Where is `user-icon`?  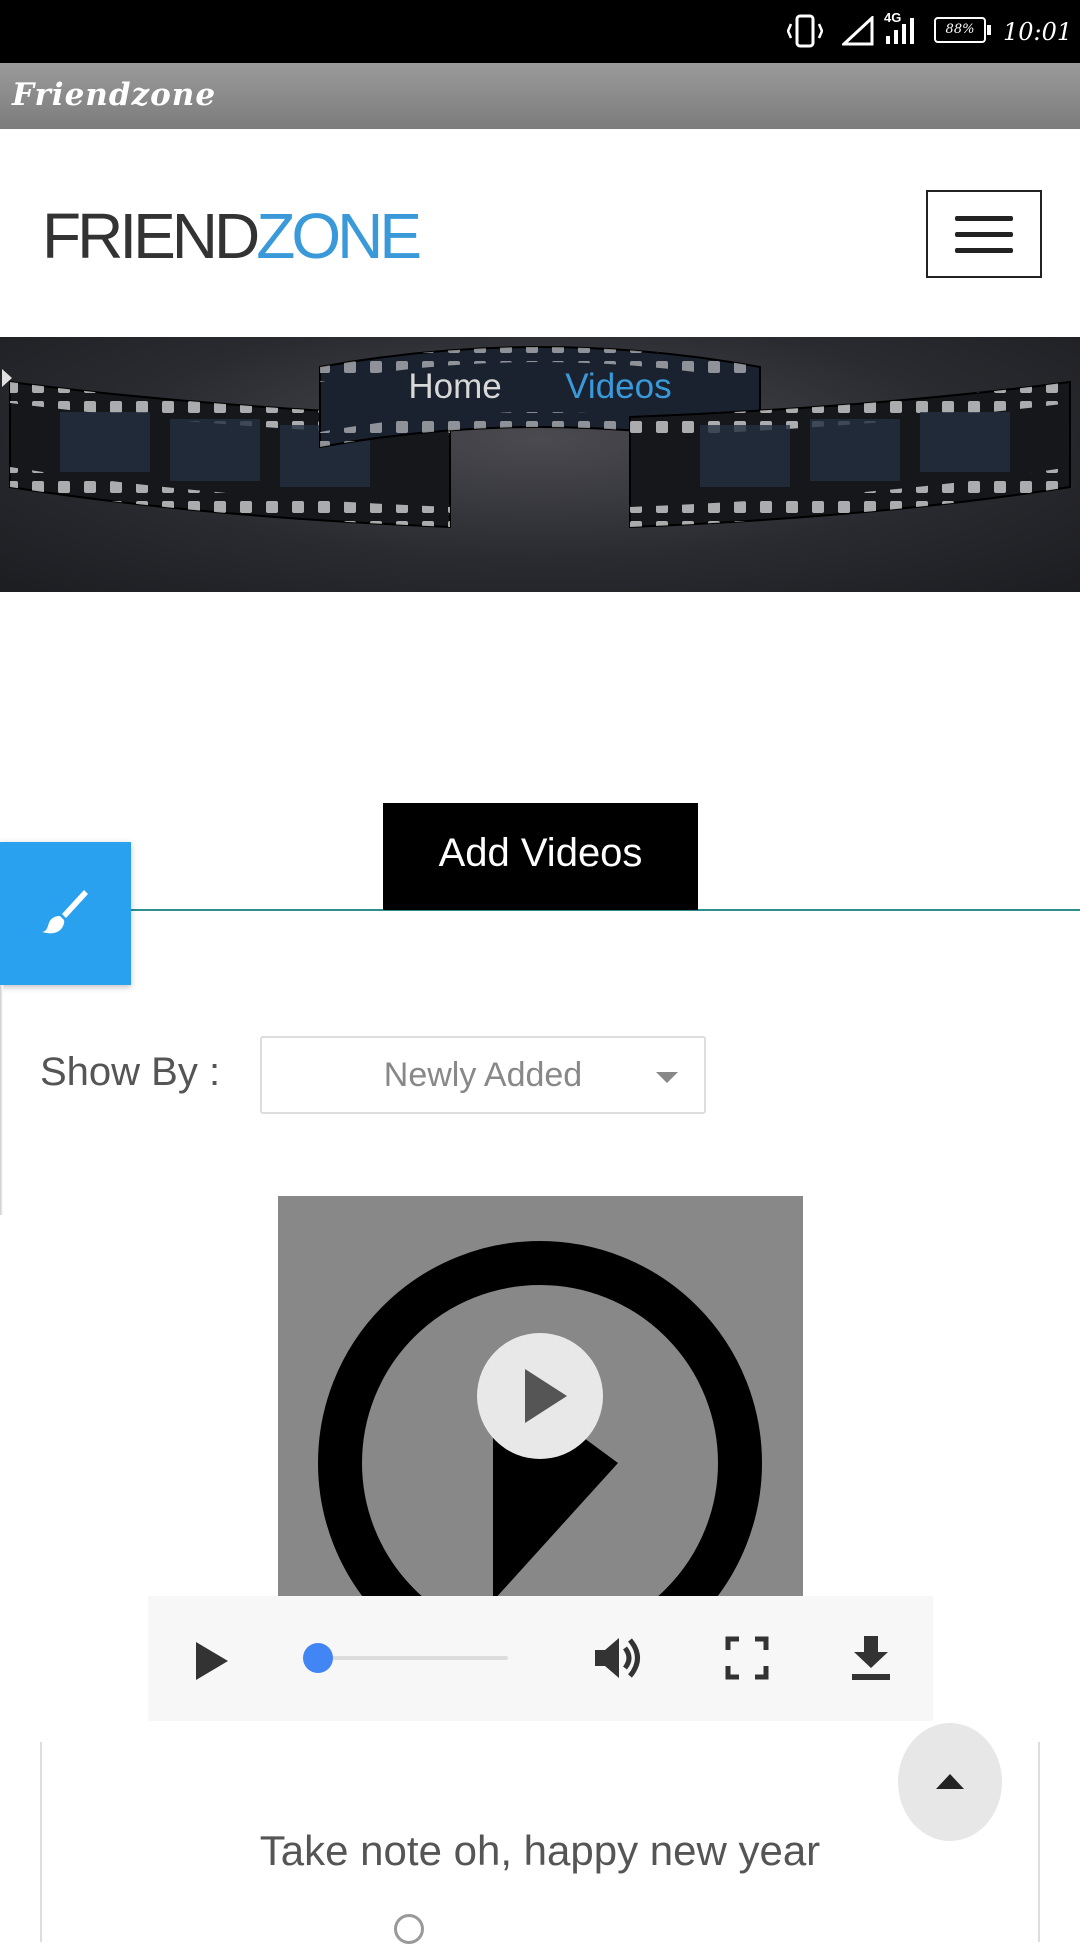 user-icon is located at coordinates (409, 1929).